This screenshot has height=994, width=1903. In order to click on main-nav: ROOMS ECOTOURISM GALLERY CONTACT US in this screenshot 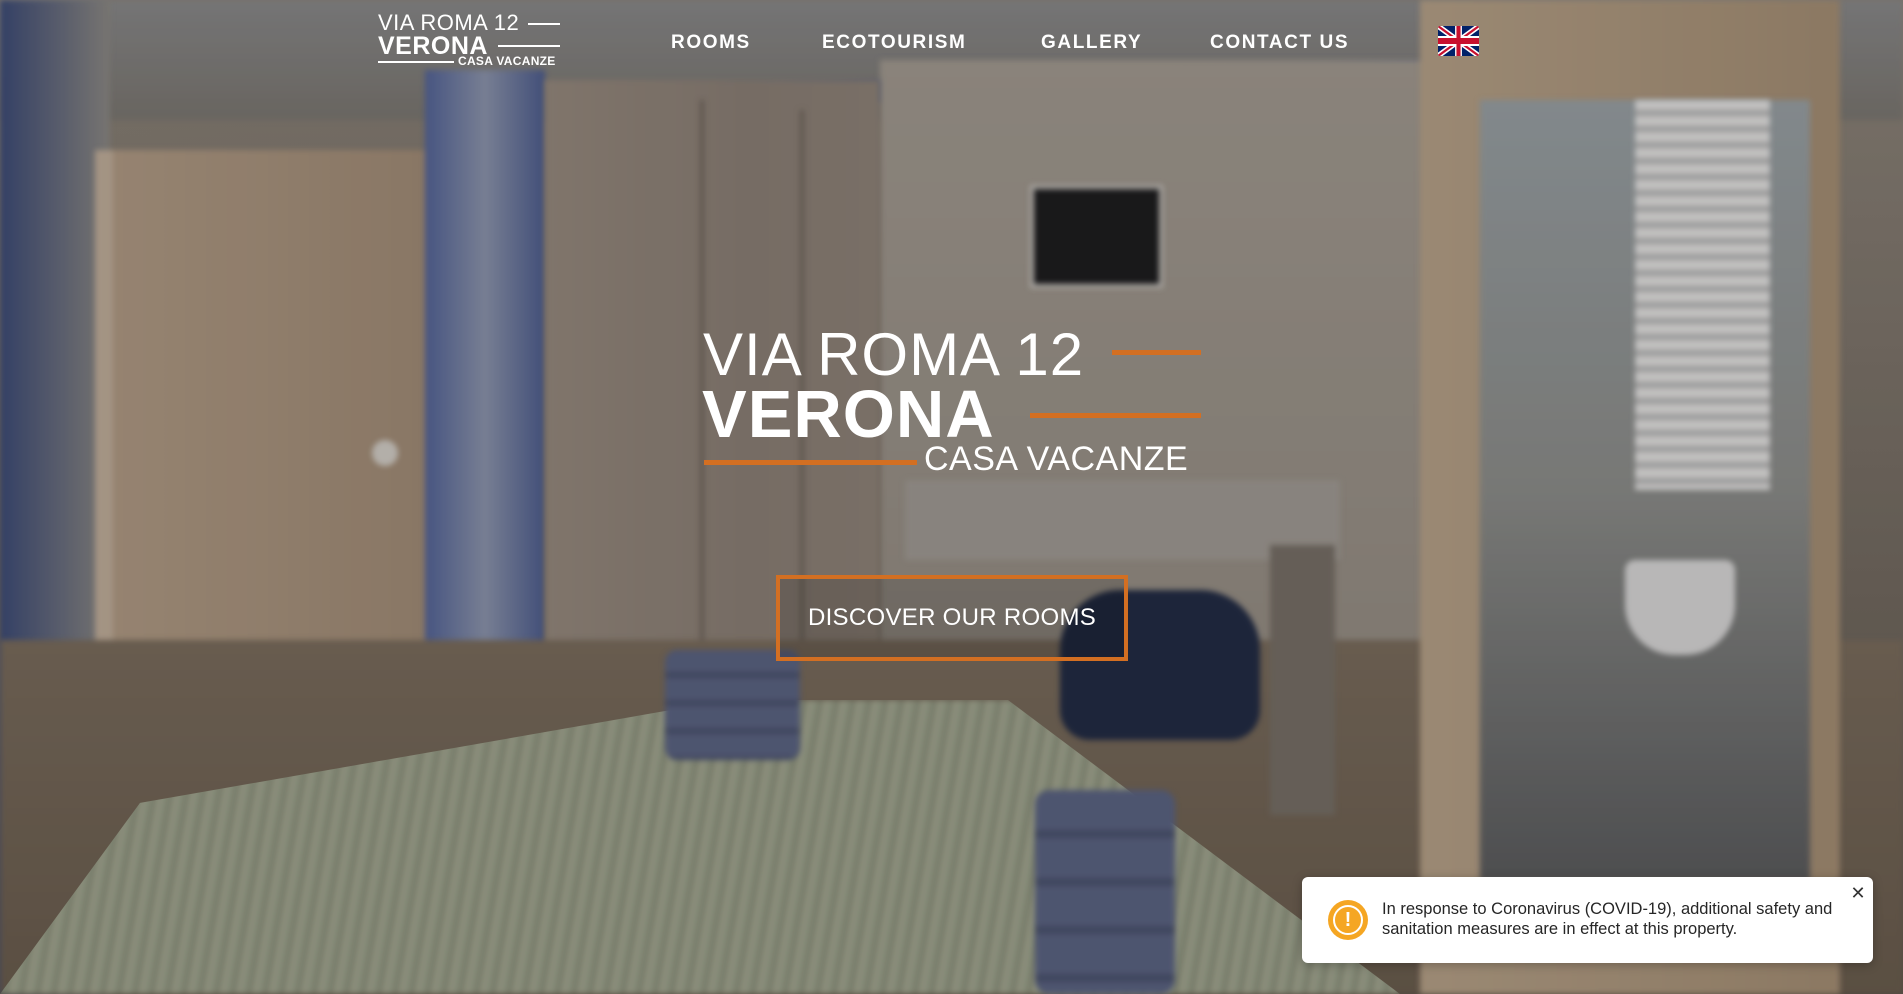, I will do `click(951, 44)`.